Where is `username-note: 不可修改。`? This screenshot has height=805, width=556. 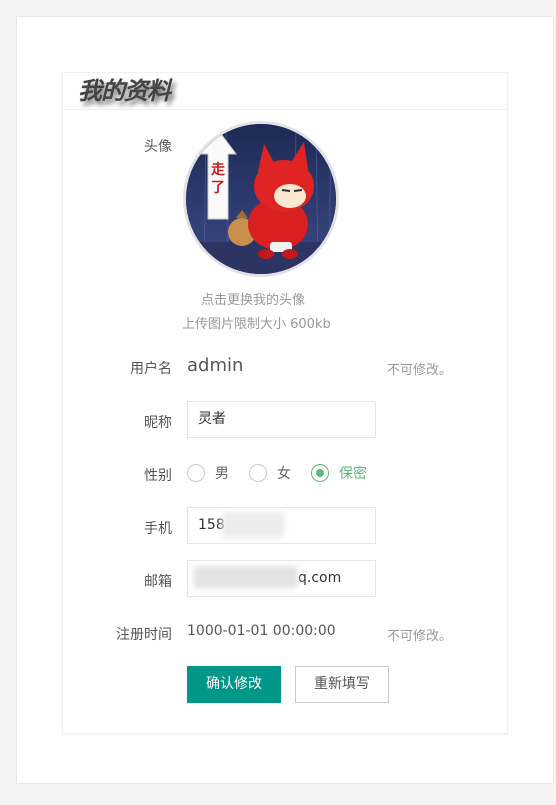 username-note: 不可修改。 is located at coordinates (420, 370).